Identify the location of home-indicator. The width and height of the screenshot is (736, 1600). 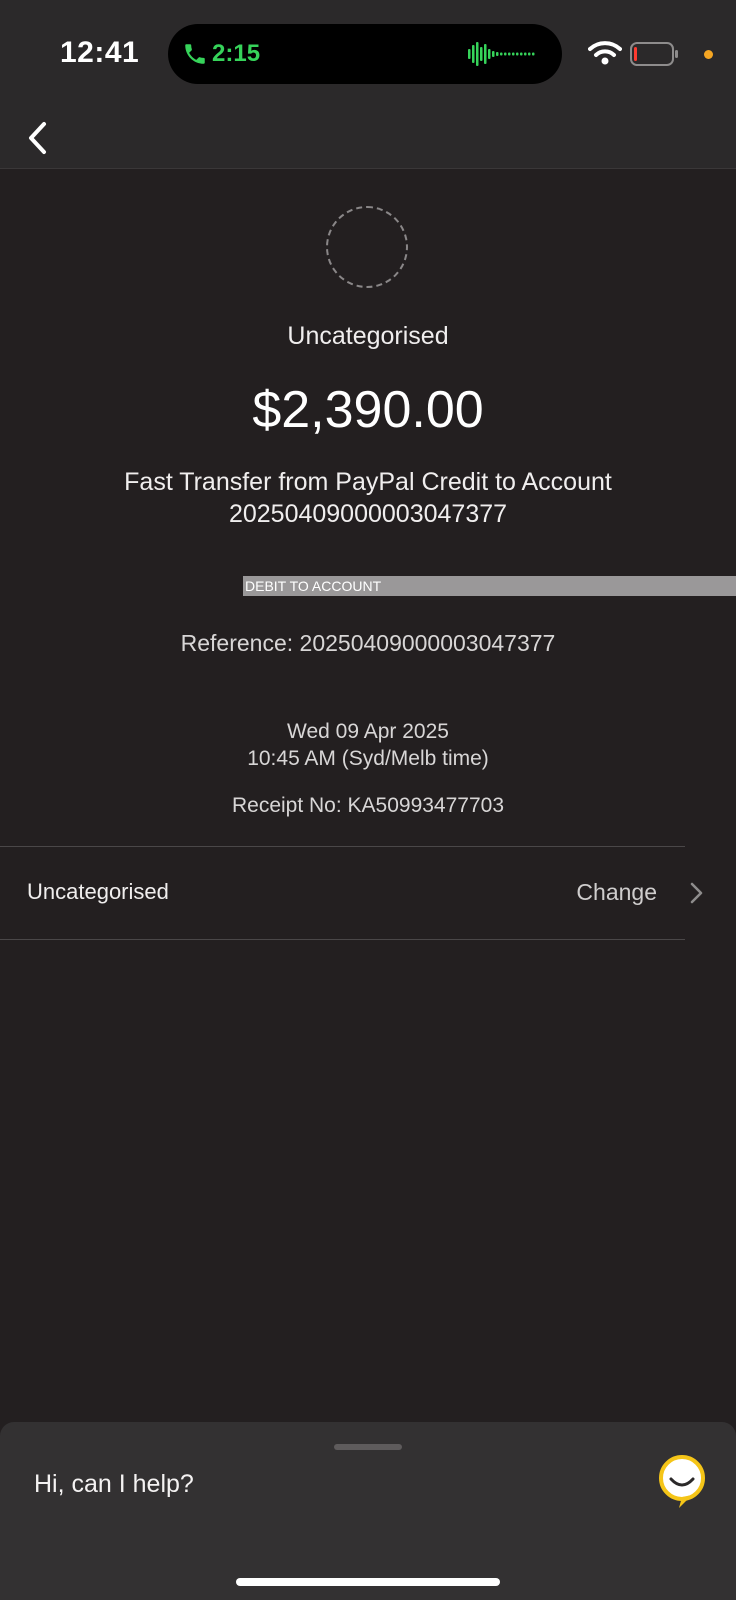
(368, 1582).